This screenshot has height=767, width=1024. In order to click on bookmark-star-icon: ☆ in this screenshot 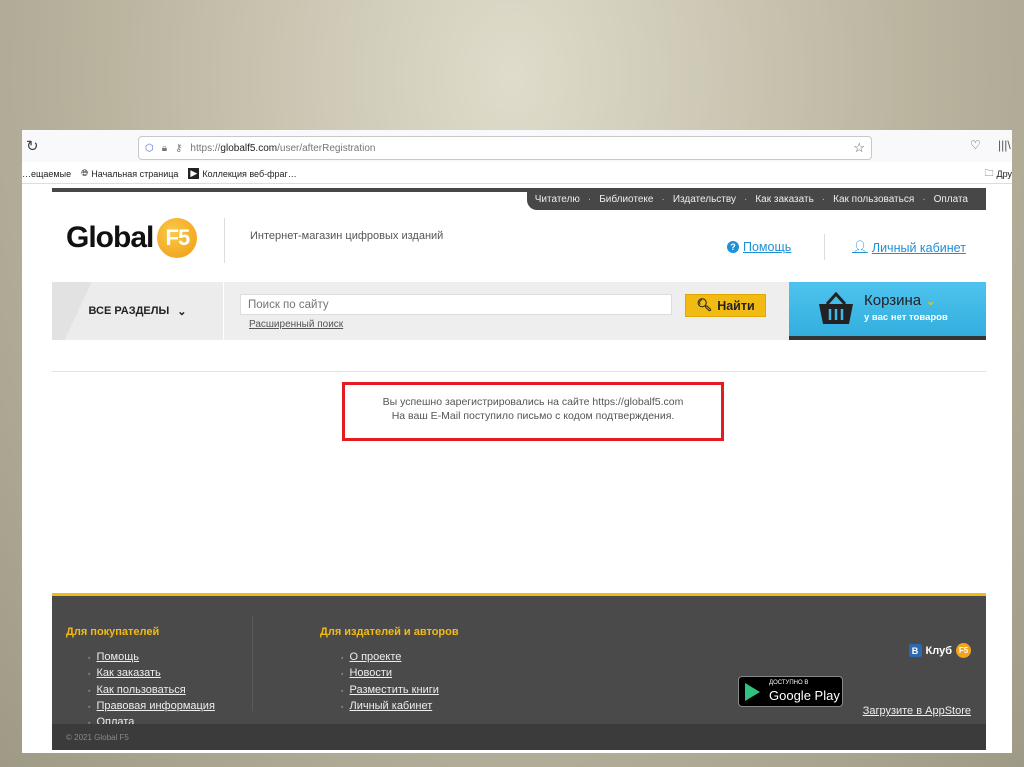, I will do `click(859, 148)`.